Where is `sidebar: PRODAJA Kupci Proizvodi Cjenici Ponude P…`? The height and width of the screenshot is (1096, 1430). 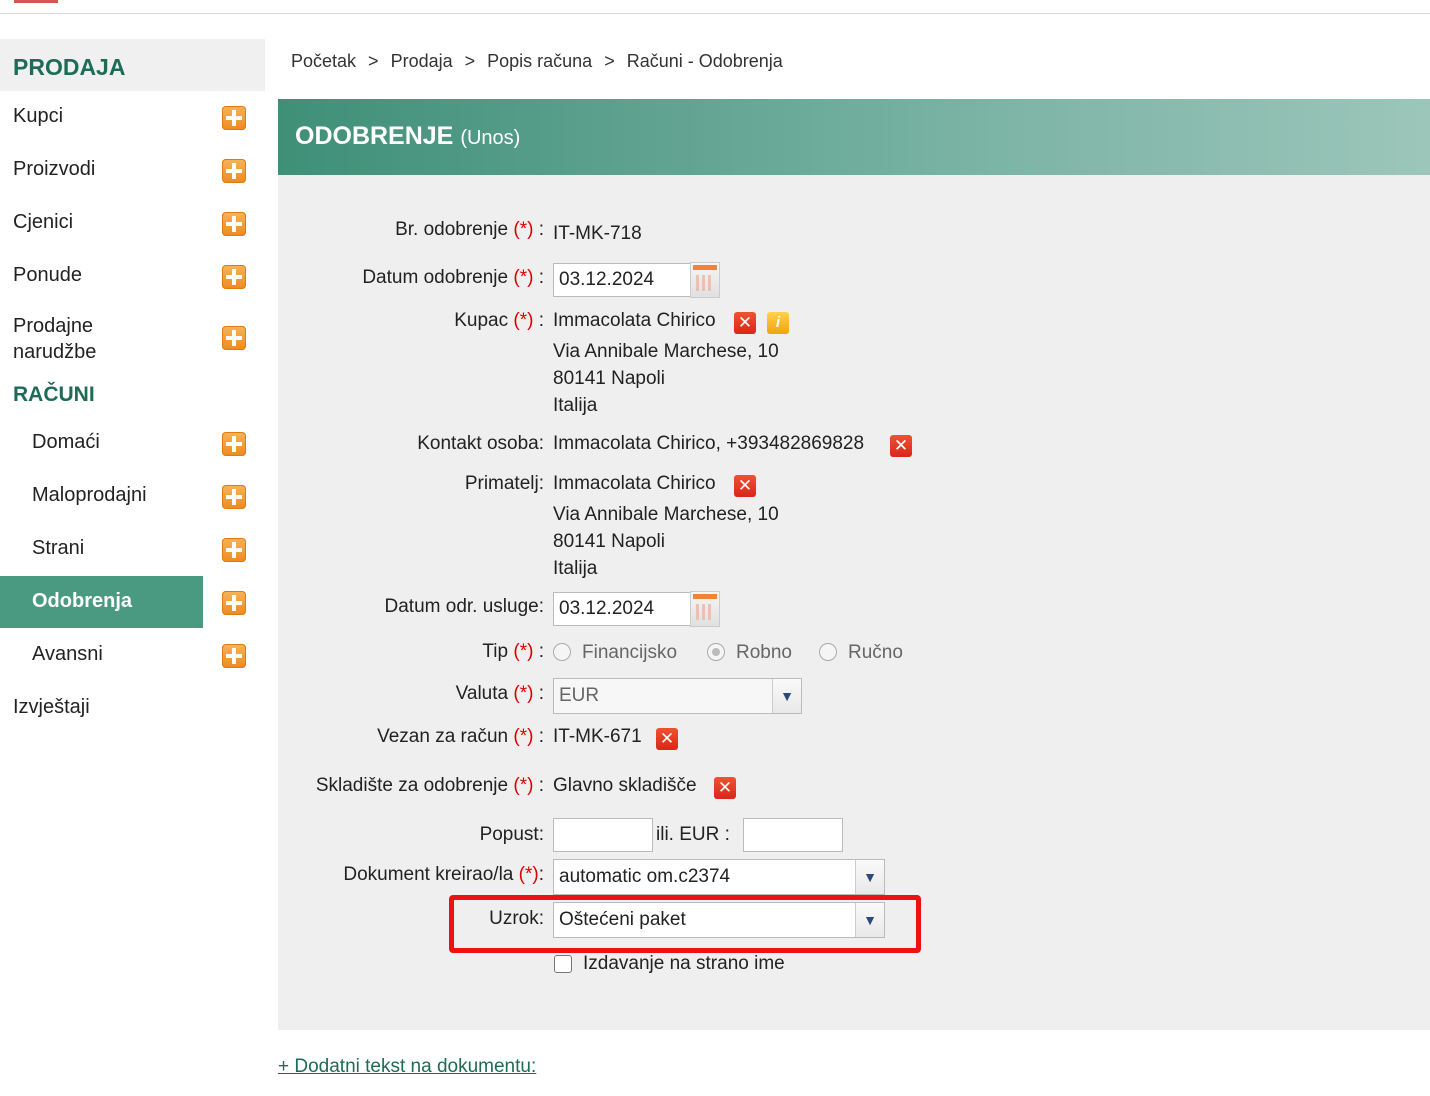 sidebar: PRODAJA Kupci Proizvodi Cjenici Ponude P… is located at coordinates (132, 387).